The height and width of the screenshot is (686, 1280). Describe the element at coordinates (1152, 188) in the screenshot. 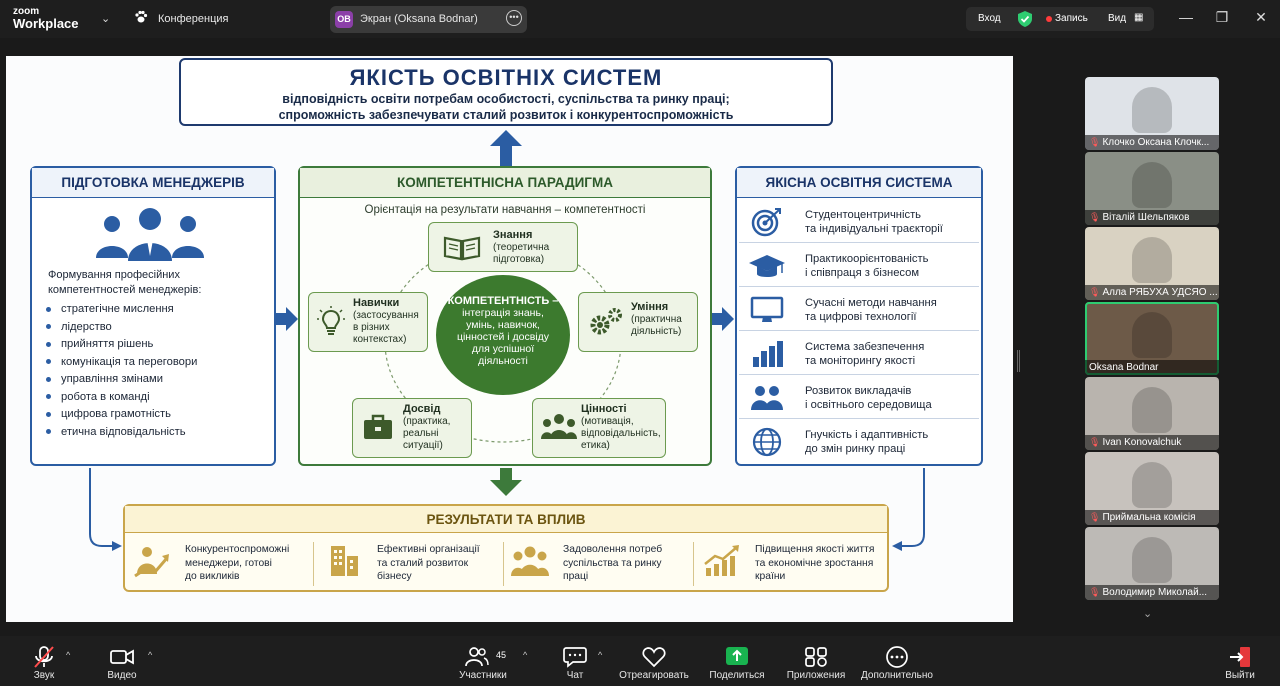

I see `participant-tile: 🎙 Віталій Шельпяков` at that location.